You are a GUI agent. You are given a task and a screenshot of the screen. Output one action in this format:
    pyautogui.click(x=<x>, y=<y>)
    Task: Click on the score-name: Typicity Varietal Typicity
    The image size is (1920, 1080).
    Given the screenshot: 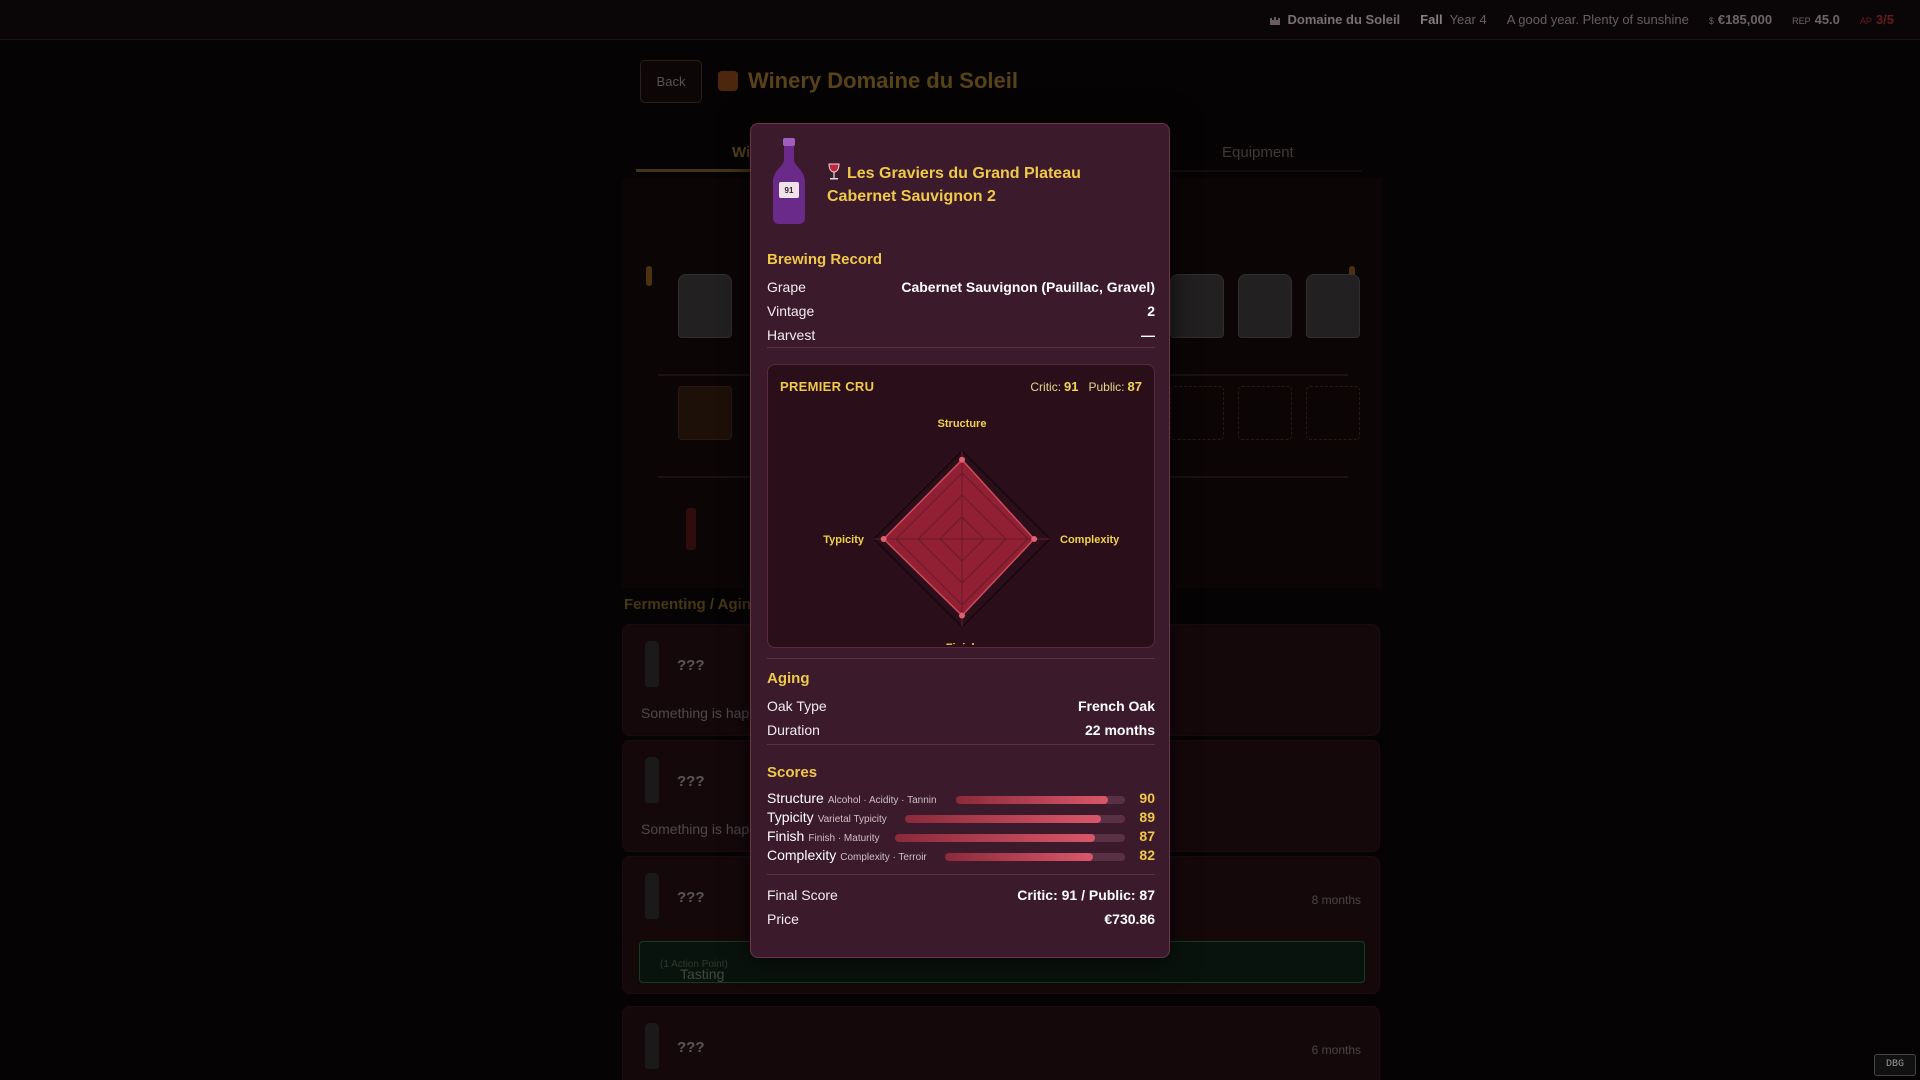 What is the action you would take?
    pyautogui.click(x=827, y=817)
    